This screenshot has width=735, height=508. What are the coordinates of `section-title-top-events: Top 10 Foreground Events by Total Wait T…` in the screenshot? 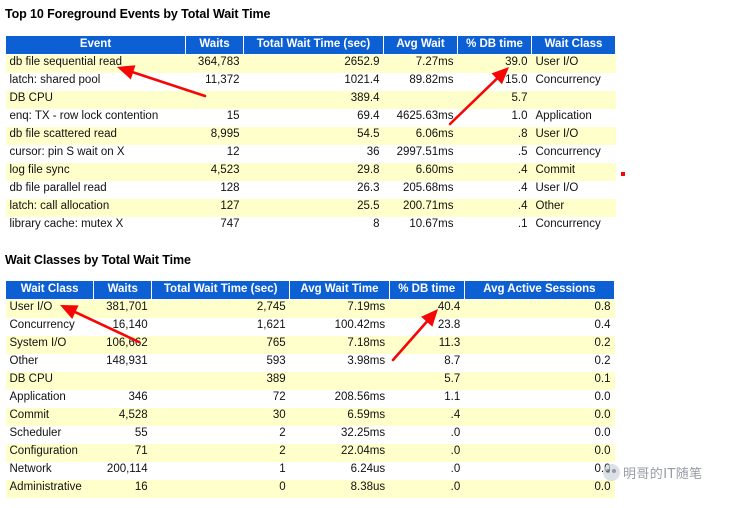 It's located at (138, 14).